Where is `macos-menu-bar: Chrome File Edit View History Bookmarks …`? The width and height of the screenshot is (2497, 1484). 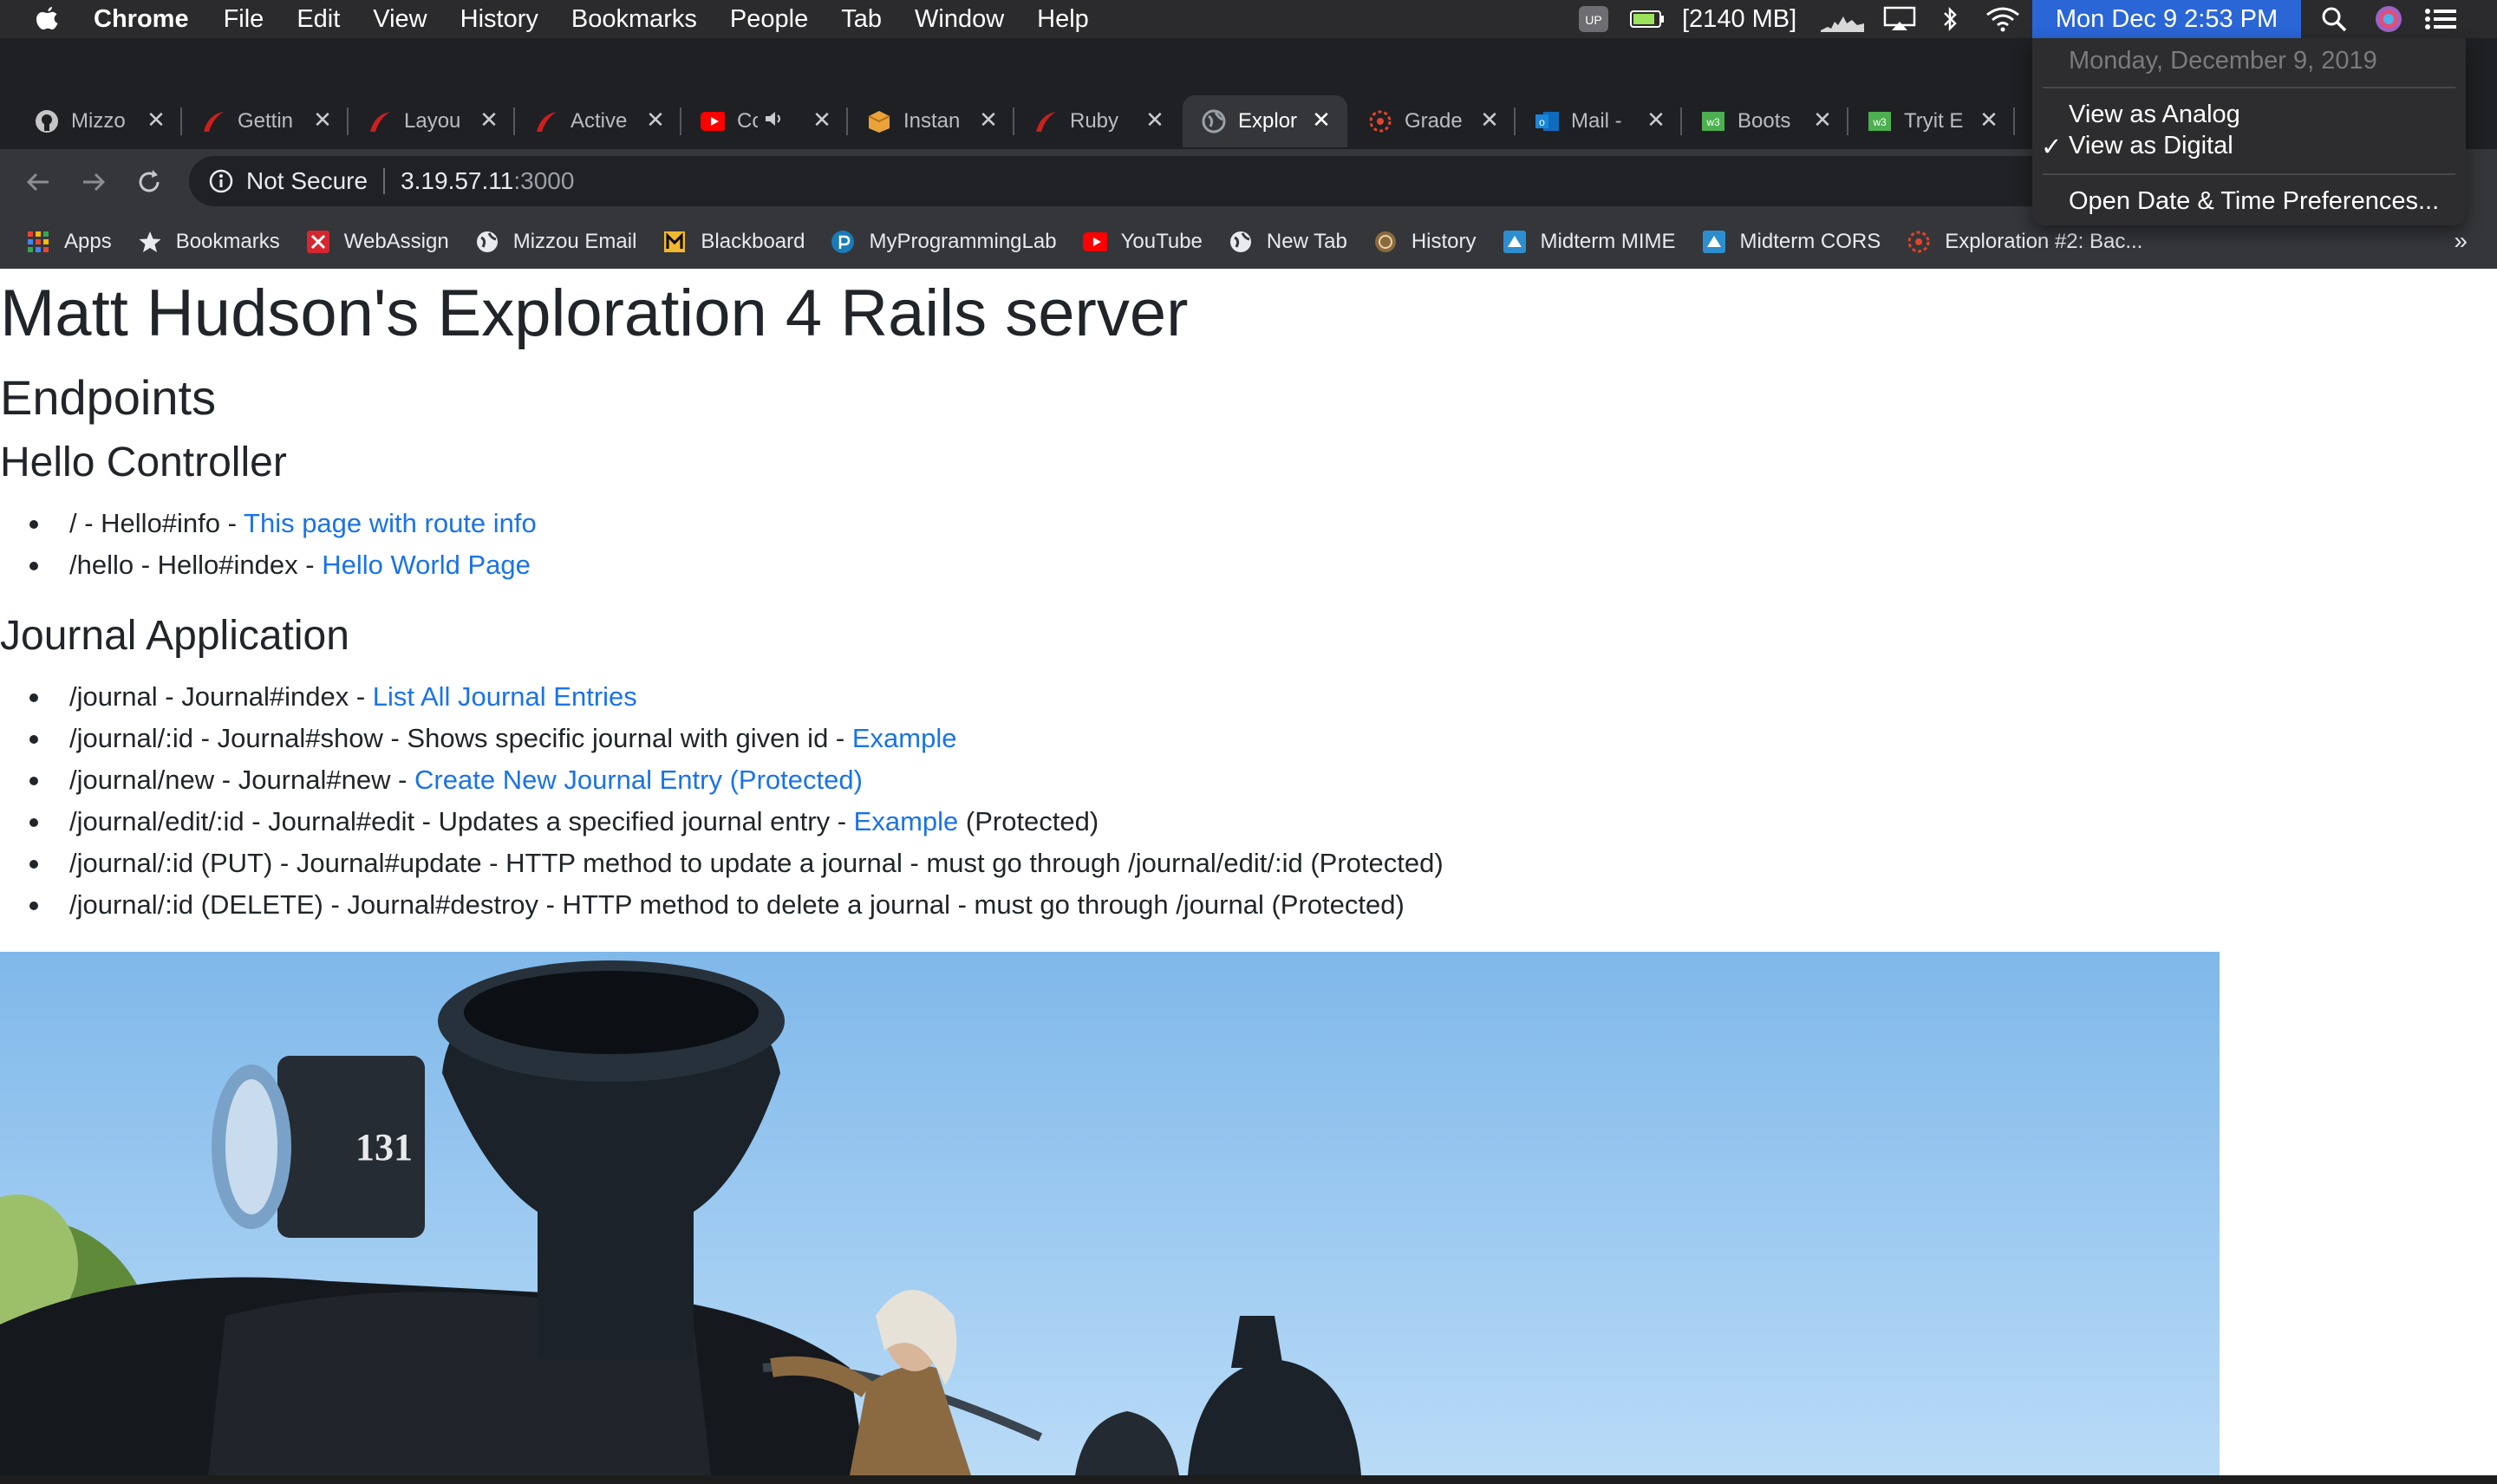
macos-menu-bar: Chrome File Edit View History Bookmarks … is located at coordinates (1248, 19).